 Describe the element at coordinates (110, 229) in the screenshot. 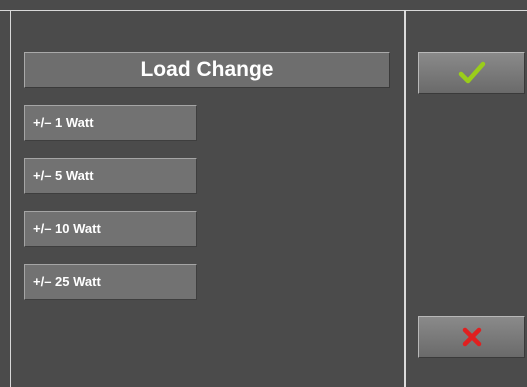

I see `option-10-watt: +/– 10 Watt` at that location.